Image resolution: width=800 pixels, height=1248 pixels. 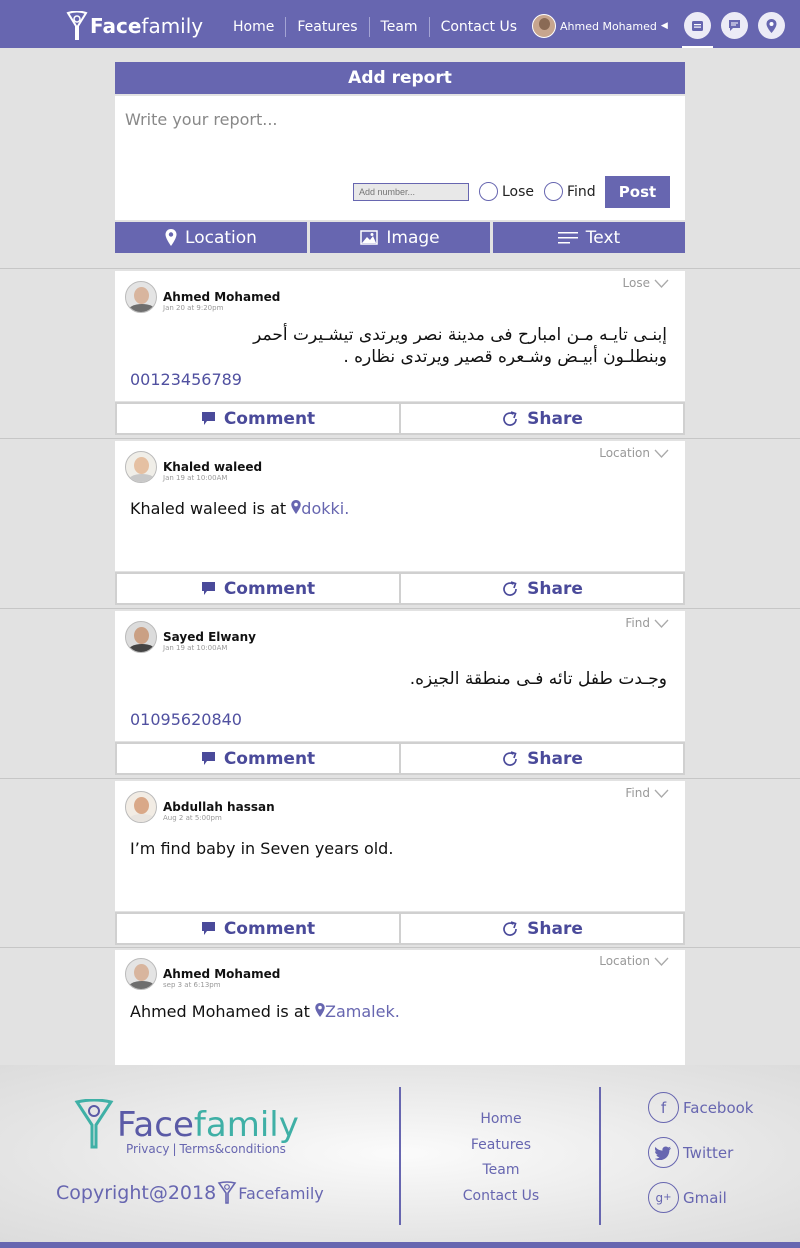 I want to click on location-link: dokki., so click(x=320, y=508).